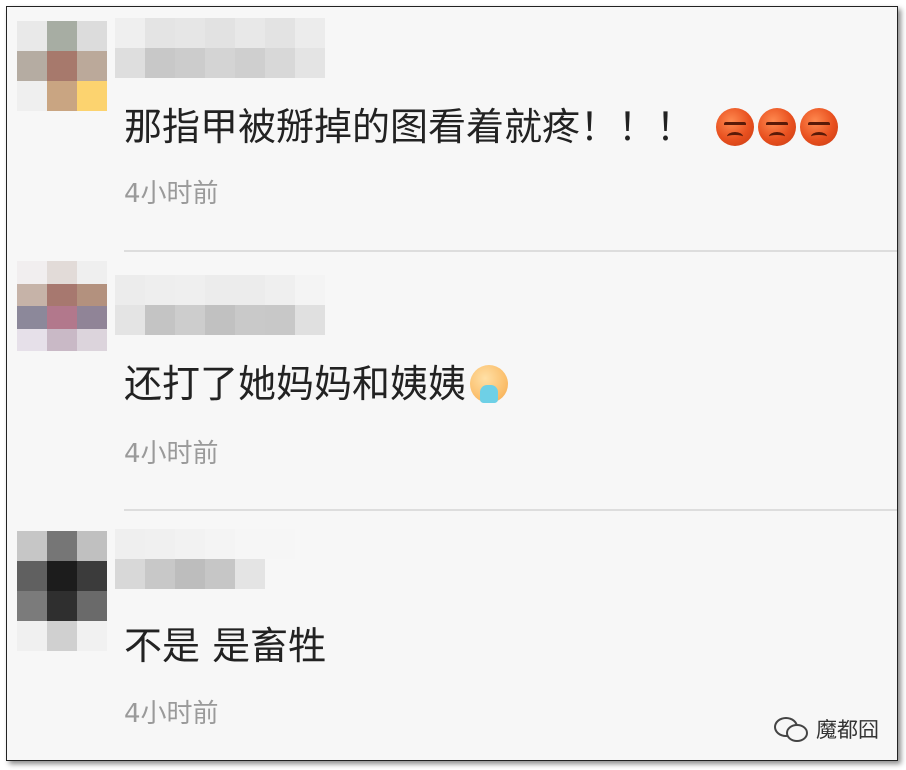  What do you see at coordinates (791, 729) in the screenshot?
I see `wechat-icon` at bounding box center [791, 729].